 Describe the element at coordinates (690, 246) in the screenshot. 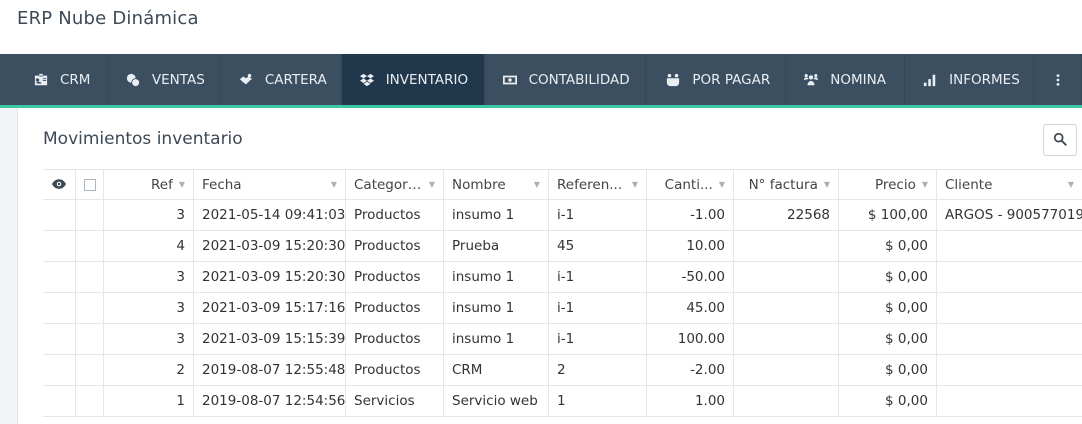

I see `cell-cantidad: 10.00` at that location.